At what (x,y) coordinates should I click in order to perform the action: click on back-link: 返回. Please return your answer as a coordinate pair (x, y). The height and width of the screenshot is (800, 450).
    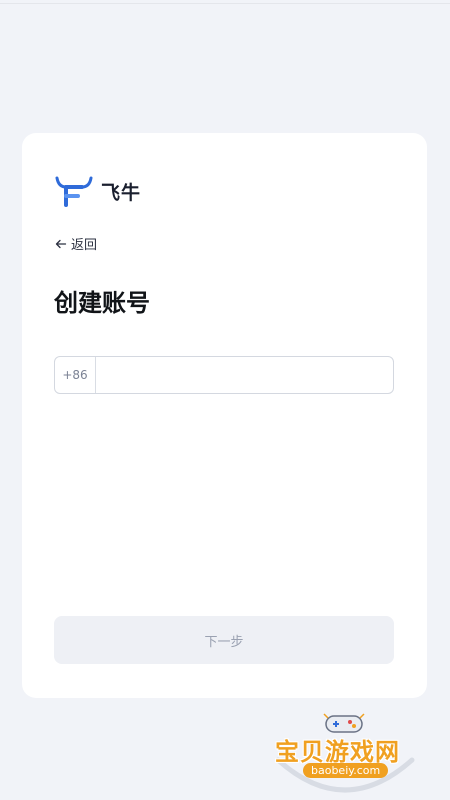
    Looking at the image, I should click on (76, 243).